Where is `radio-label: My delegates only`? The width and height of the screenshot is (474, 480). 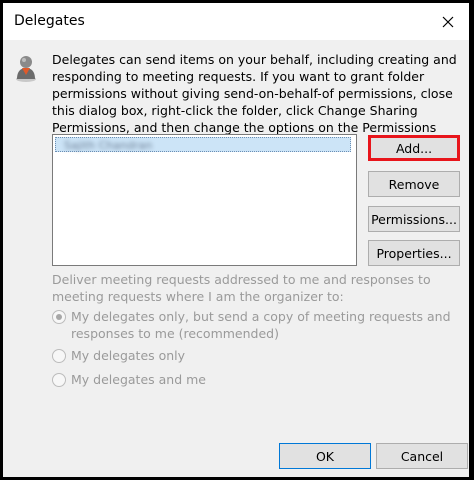 radio-label: My delegates only is located at coordinates (128, 355).